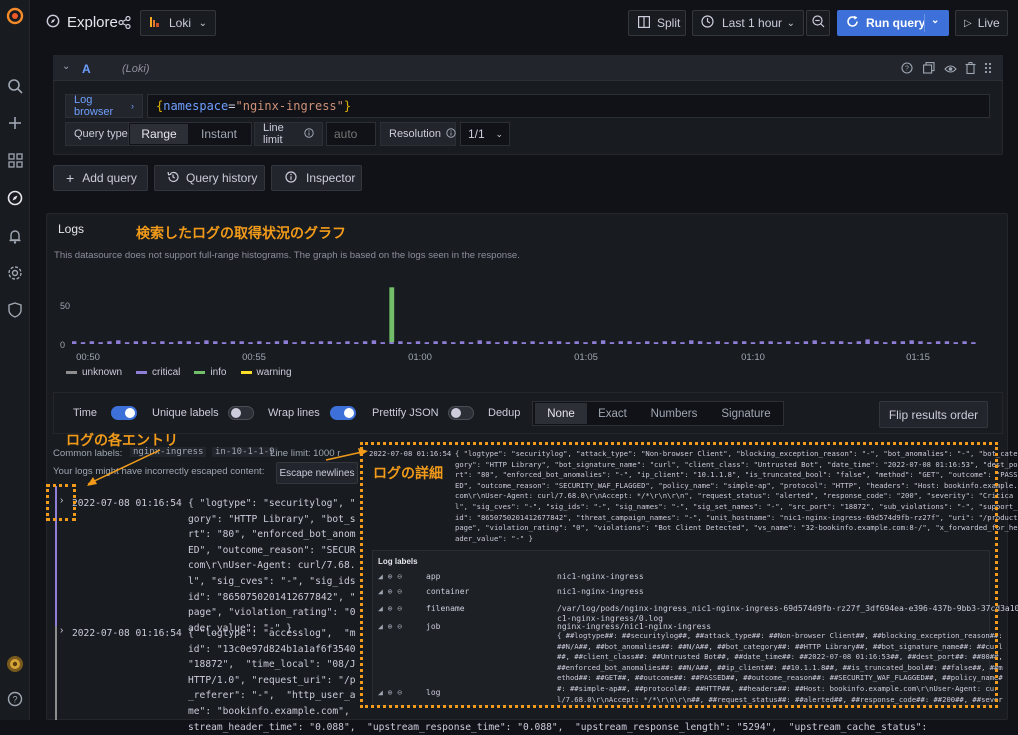 This screenshot has width=1018, height=735. Describe the element at coordinates (970, 69) in the screenshot. I see `trash-icon` at that location.